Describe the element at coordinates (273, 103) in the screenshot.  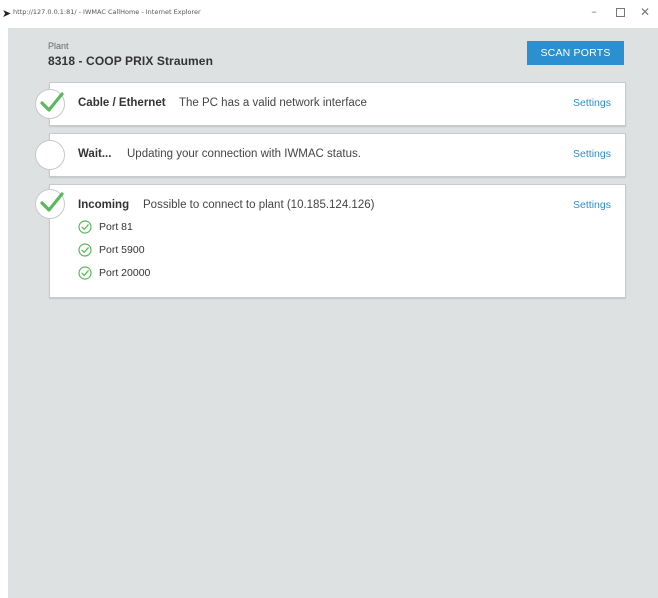
I see `card-description: The PC has a valid network interface` at that location.